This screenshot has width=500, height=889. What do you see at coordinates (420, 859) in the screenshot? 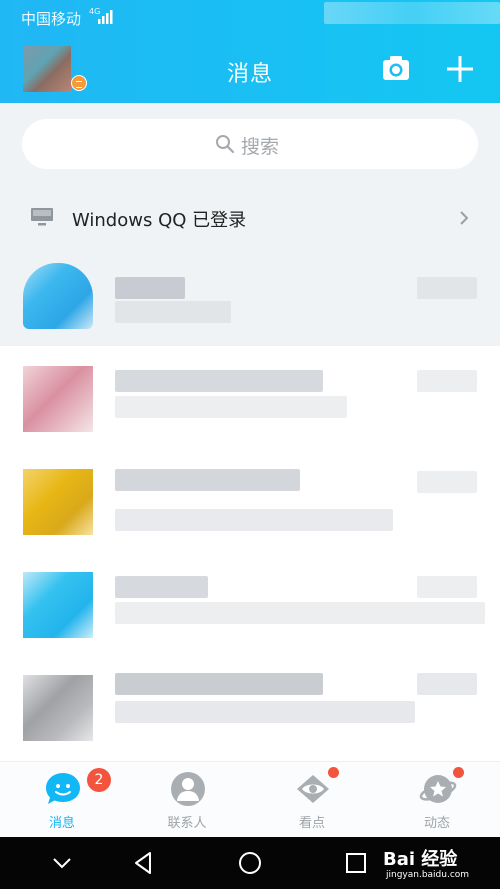
I see `watermark-logo: Bai 经验` at bounding box center [420, 859].